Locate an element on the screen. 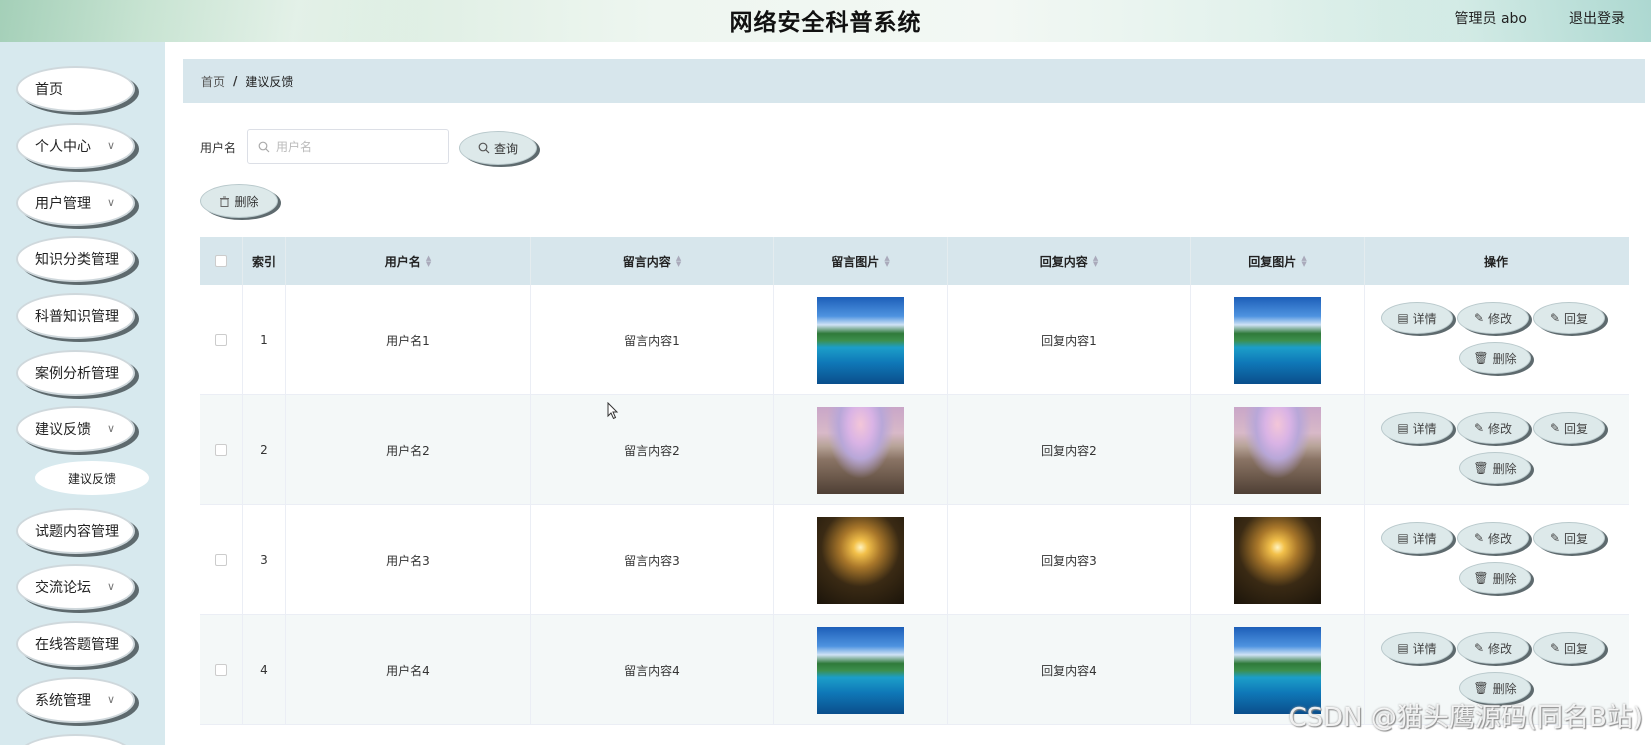  table-row: 2 用户名2 留言内容2 回复内容2 ▤ 详情 ✎ 修改 ✎ 回复 🗑 删除 is located at coordinates (914, 450).